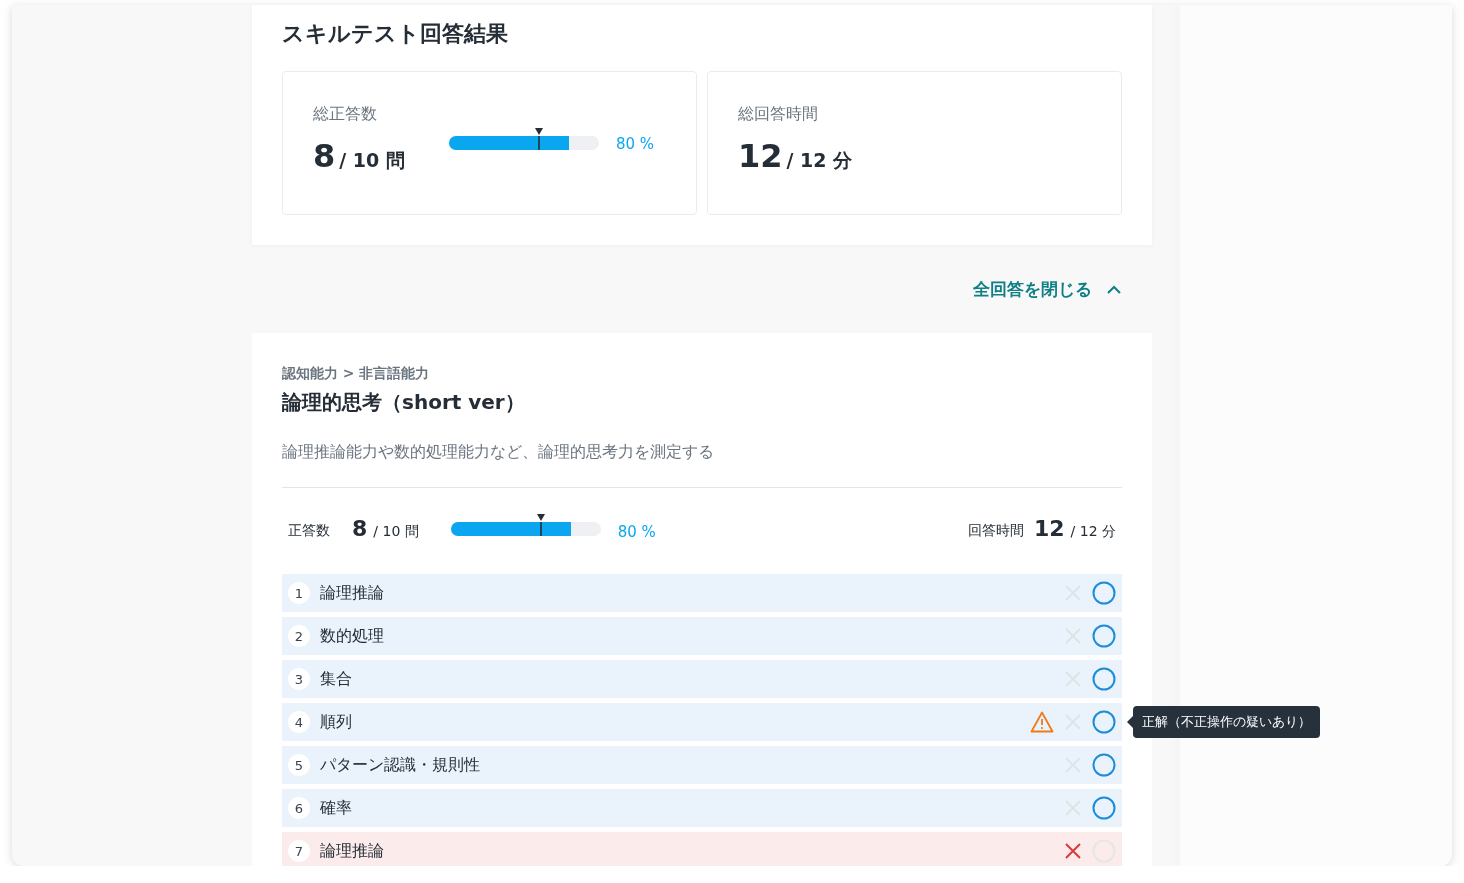 This screenshot has width=1464, height=883. I want to click on question-row: 1 論理推論, so click(702, 593).